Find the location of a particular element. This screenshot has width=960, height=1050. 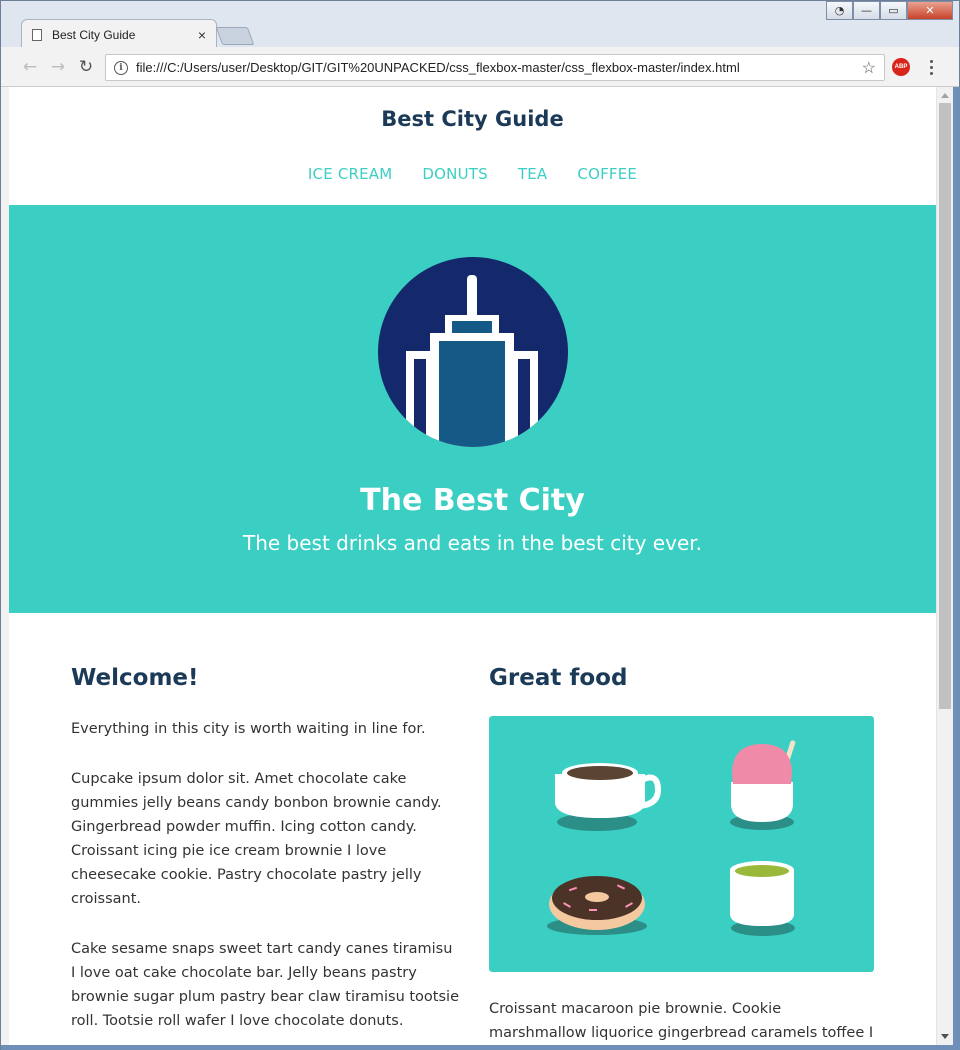

window-controls: ◔ — ▭ ✕ is located at coordinates (889, 10).